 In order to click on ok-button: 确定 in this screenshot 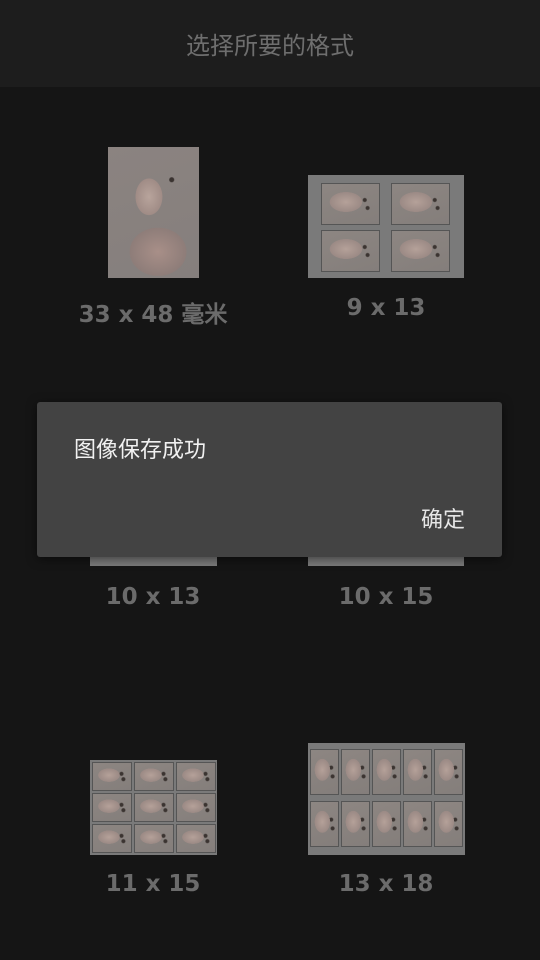, I will do `click(443, 518)`.